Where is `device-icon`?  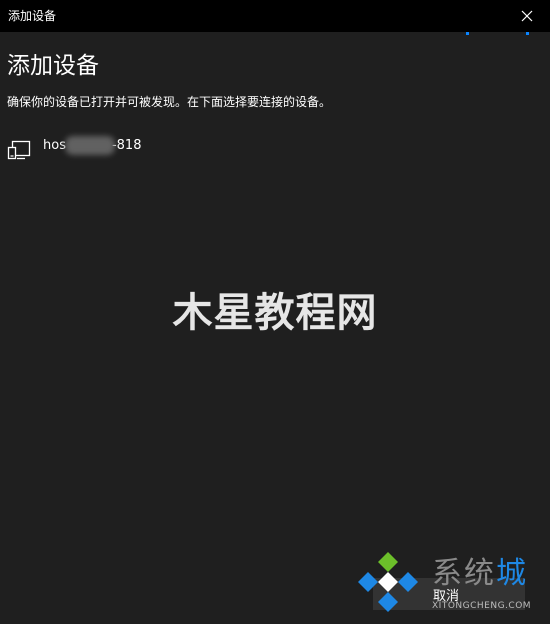
device-icon is located at coordinates (19, 150).